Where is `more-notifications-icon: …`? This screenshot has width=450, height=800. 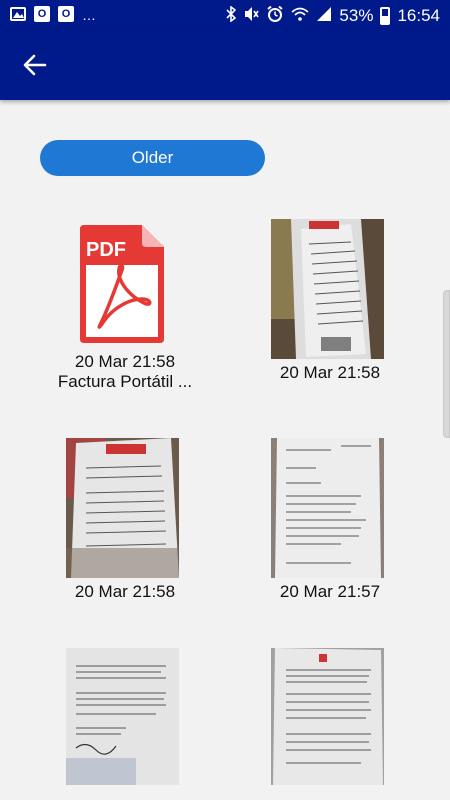 more-notifications-icon: … is located at coordinates (89, 15).